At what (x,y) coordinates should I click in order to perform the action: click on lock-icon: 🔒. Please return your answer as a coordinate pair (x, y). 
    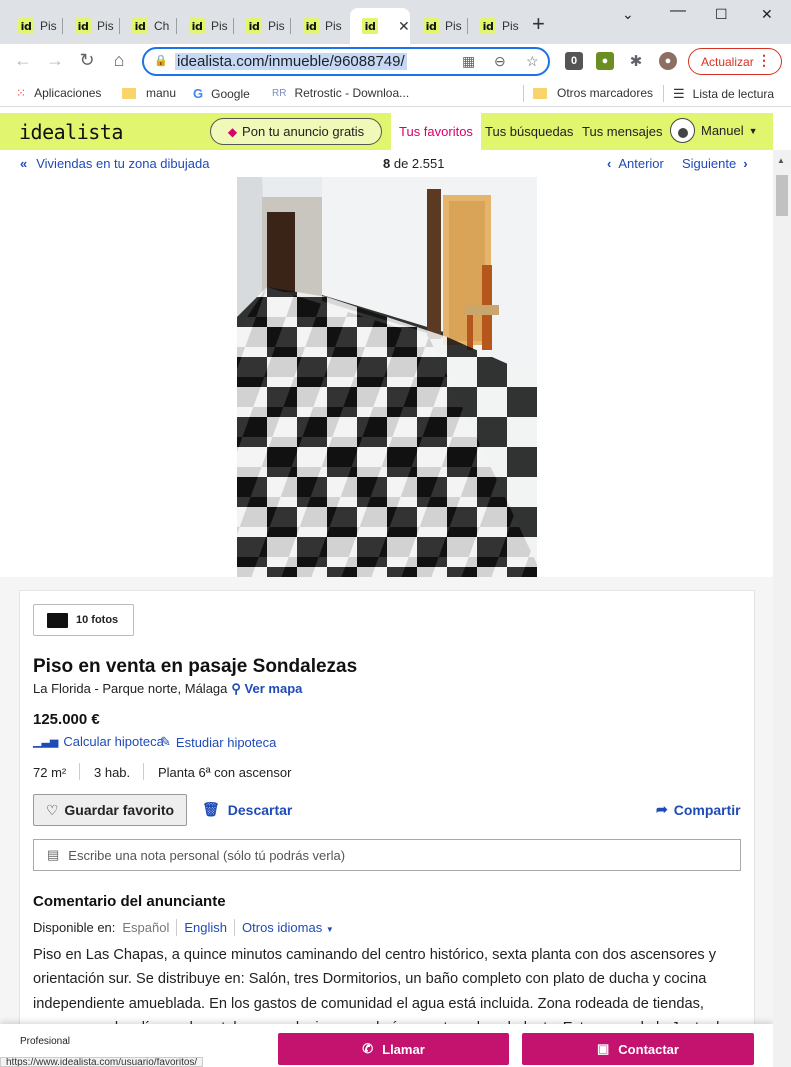
    Looking at the image, I should click on (161, 61).